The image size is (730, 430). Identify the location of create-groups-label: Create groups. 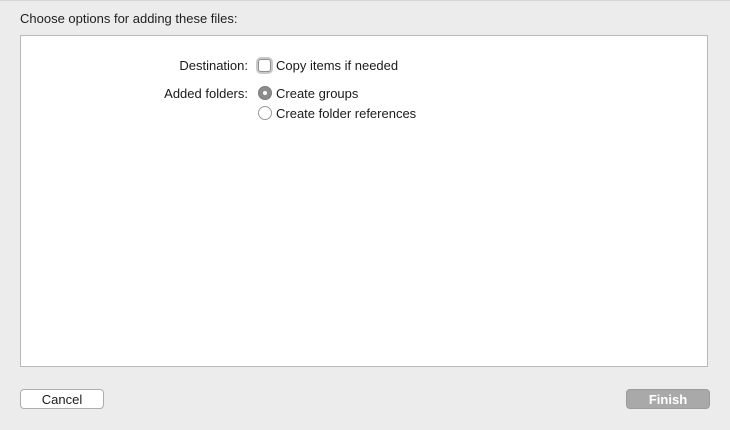
(317, 93).